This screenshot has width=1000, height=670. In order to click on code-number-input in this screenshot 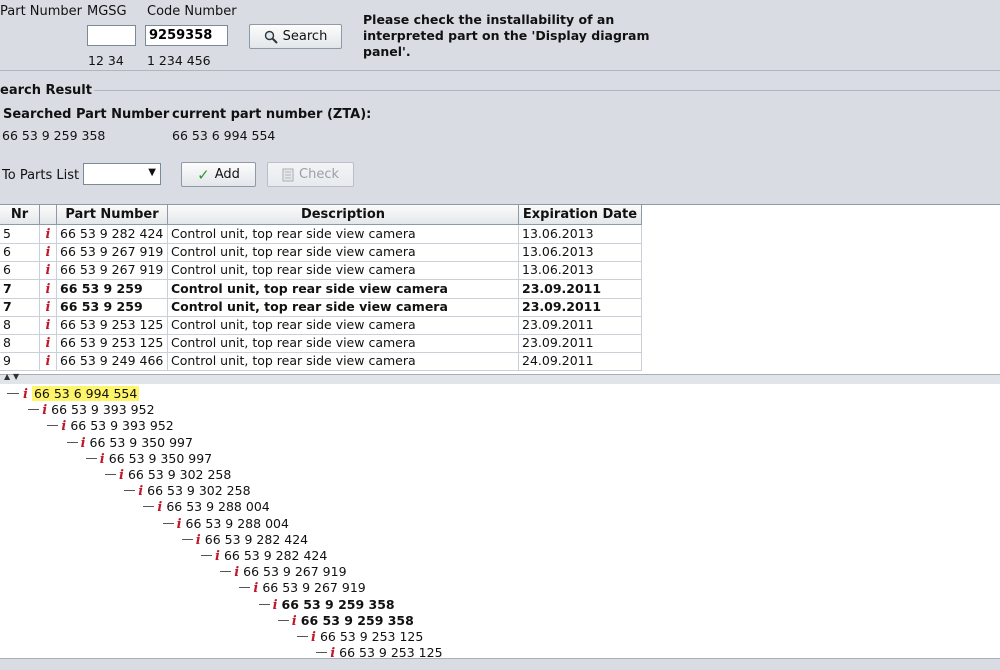, I will do `click(186, 35)`.